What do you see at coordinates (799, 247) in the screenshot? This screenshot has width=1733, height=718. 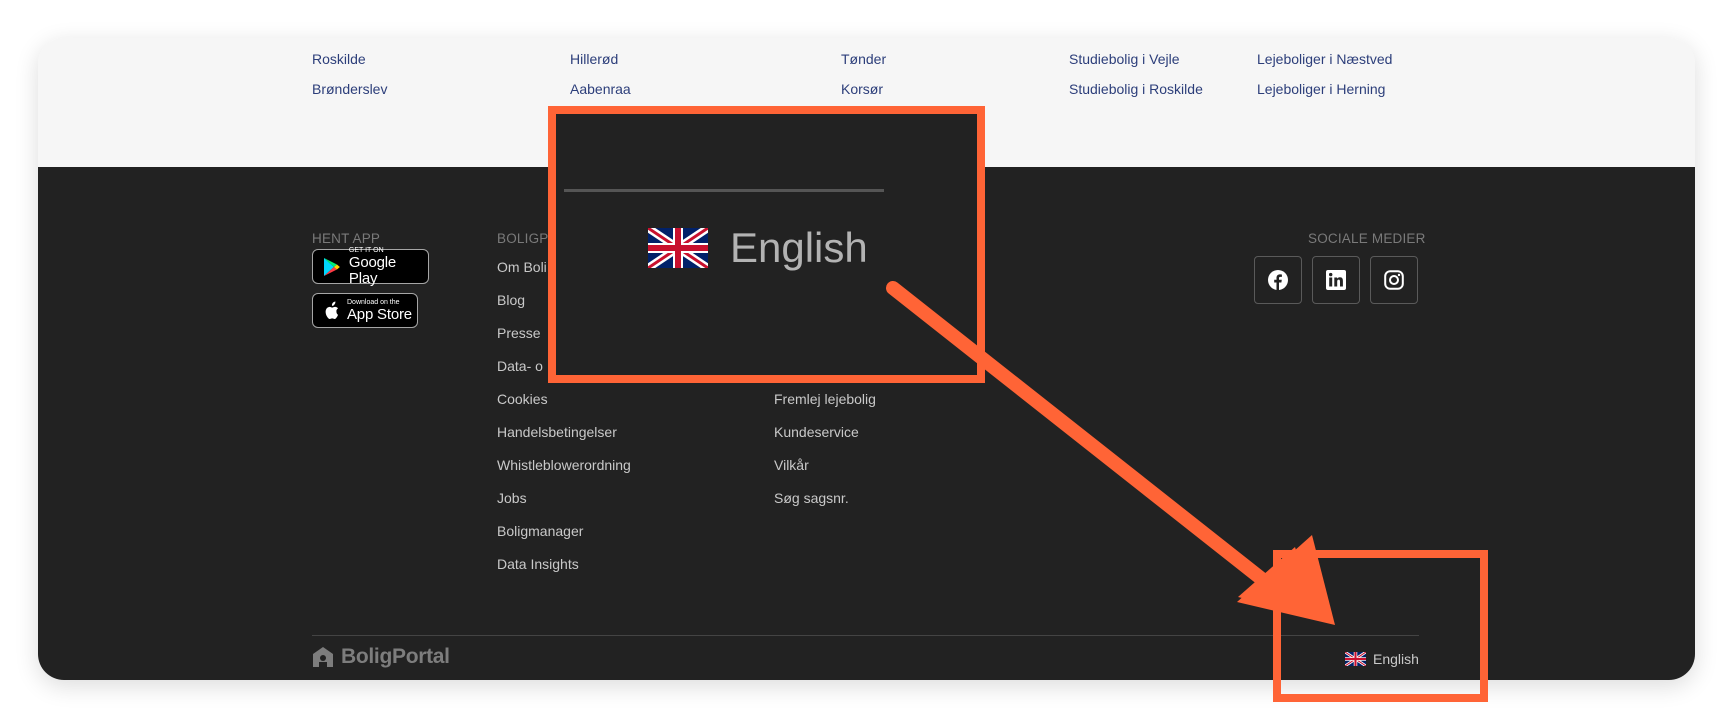 I see `zoomed-language-label: English` at bounding box center [799, 247].